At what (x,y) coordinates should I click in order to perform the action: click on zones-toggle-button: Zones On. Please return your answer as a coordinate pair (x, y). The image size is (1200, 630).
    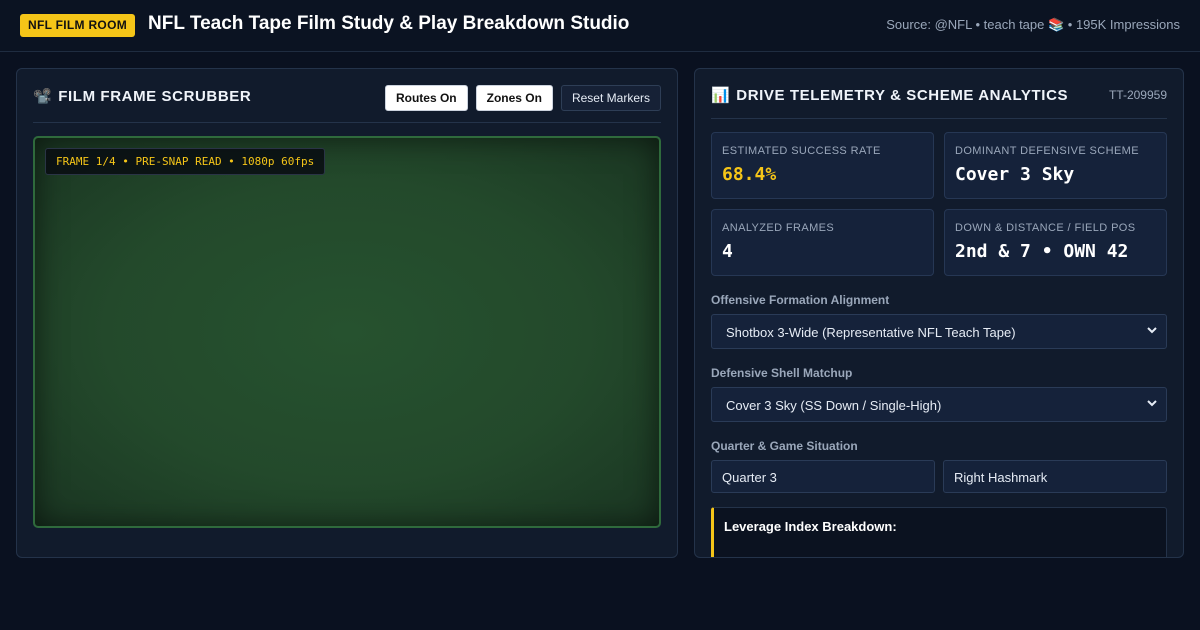
    Looking at the image, I should click on (514, 98).